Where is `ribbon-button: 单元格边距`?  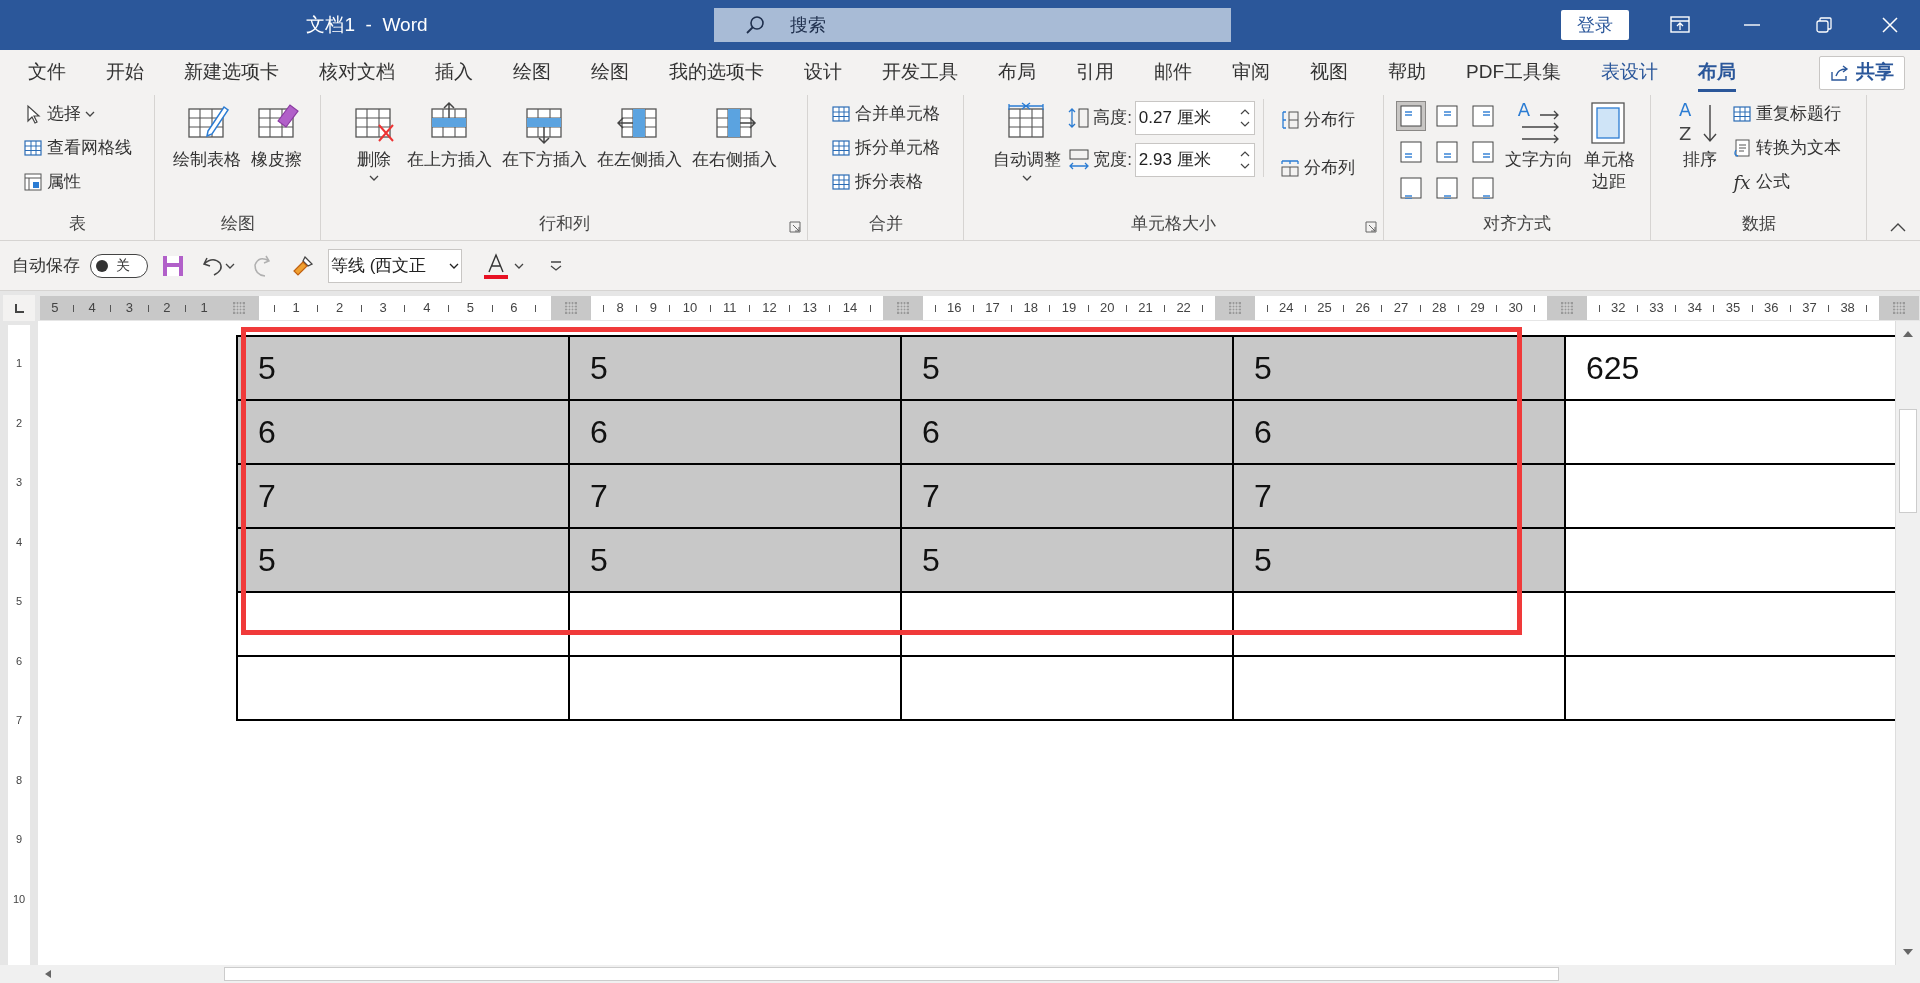
ribbon-button: 单元格边距 is located at coordinates (1609, 146).